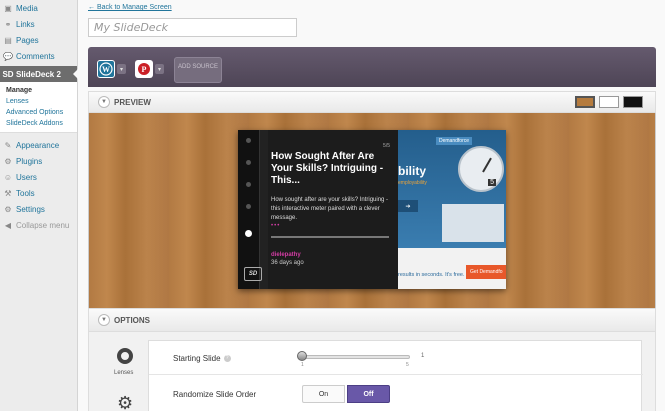  What do you see at coordinates (132, 320) in the screenshot?
I see `options-label: OPTIONS` at bounding box center [132, 320].